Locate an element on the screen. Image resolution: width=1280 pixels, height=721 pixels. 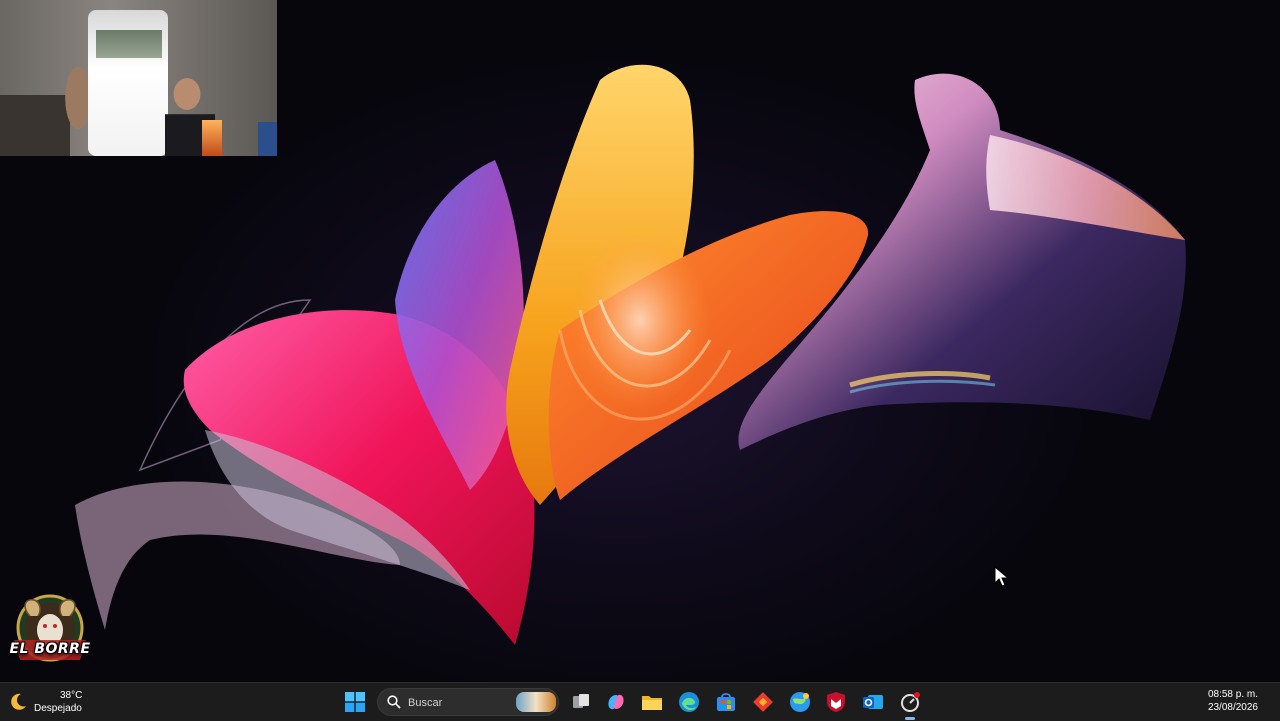
weather-widget: 38°C Despejado is located at coordinates (45, 702).